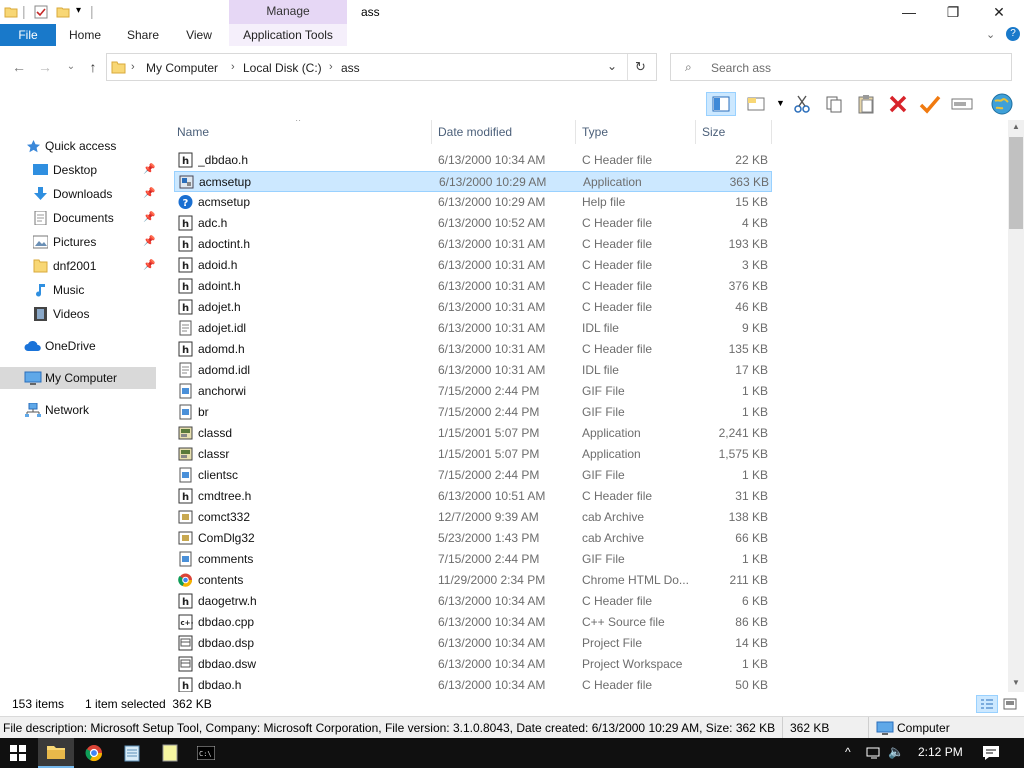  Describe the element at coordinates (962, 104) in the screenshot. I see `rename-icon` at that location.